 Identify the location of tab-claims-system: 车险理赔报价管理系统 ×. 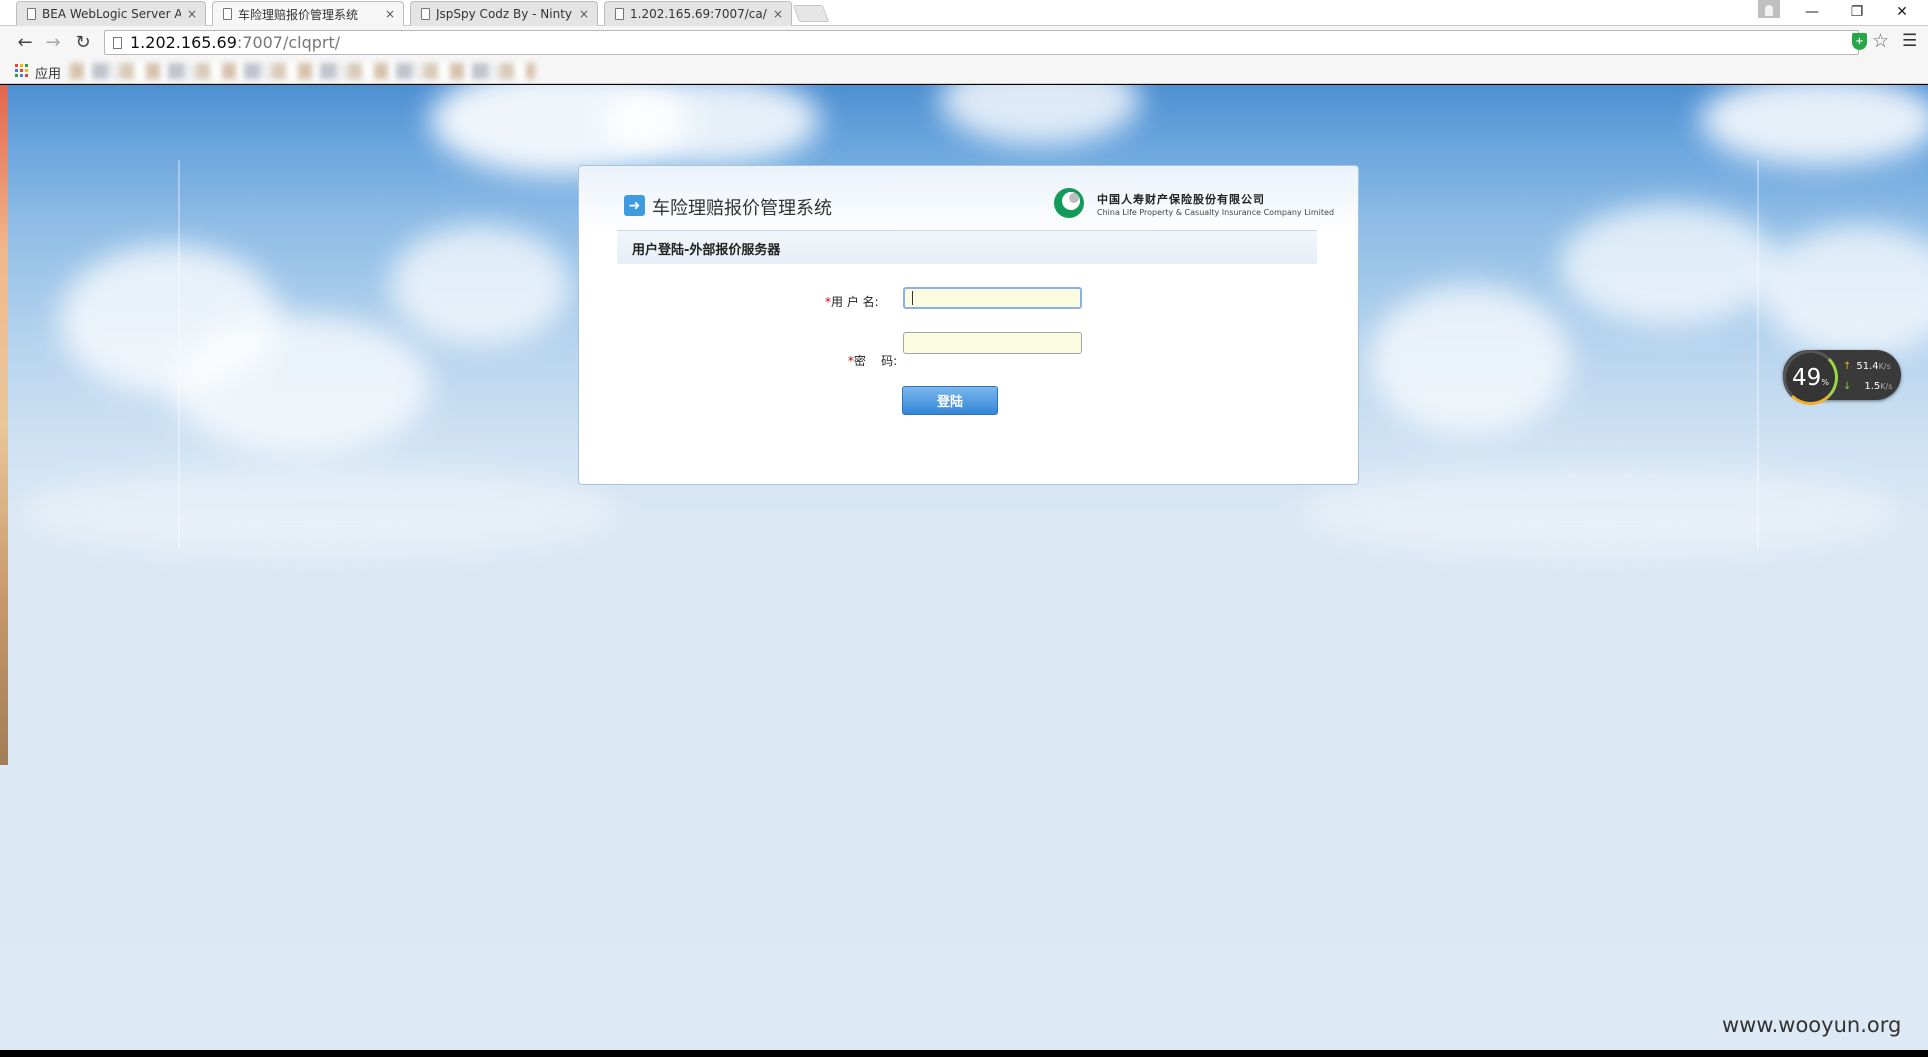
(308, 13).